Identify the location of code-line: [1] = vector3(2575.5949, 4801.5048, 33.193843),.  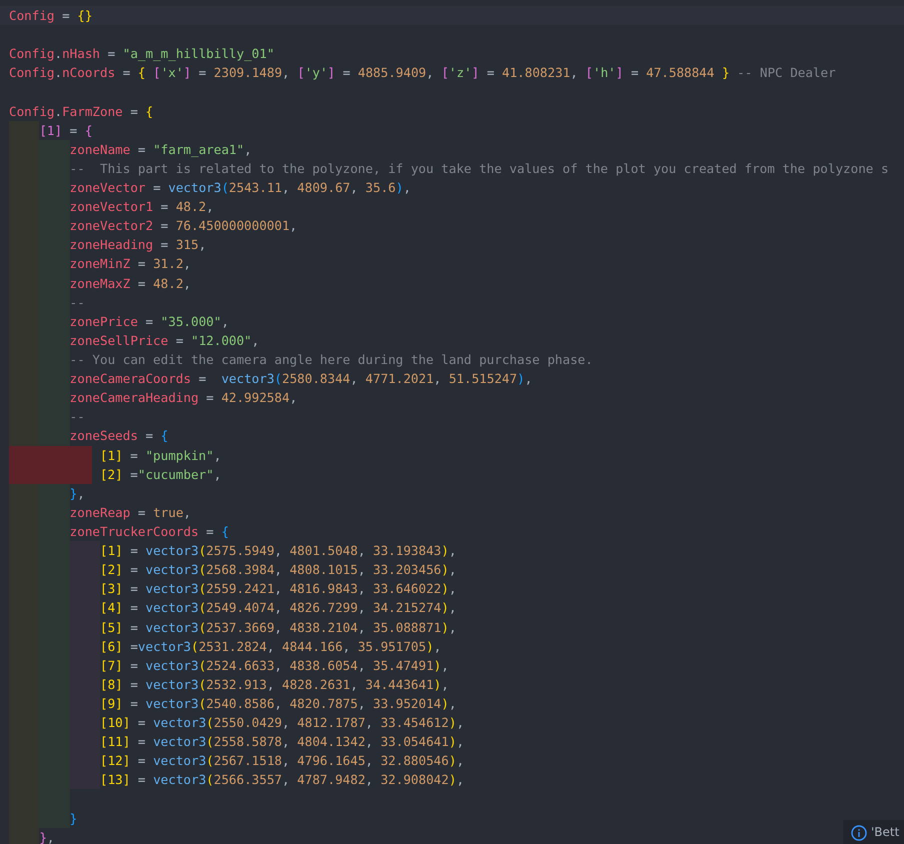
(278, 551).